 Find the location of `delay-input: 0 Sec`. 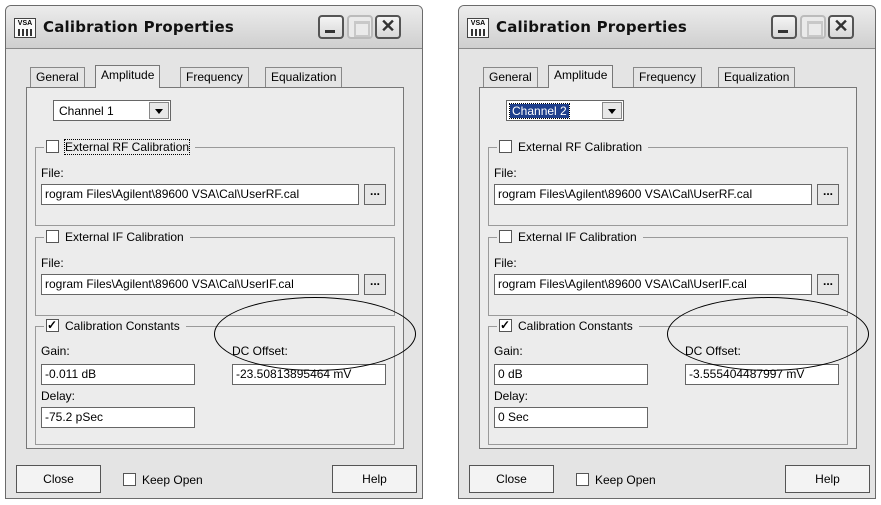

delay-input: 0 Sec is located at coordinates (571, 417).